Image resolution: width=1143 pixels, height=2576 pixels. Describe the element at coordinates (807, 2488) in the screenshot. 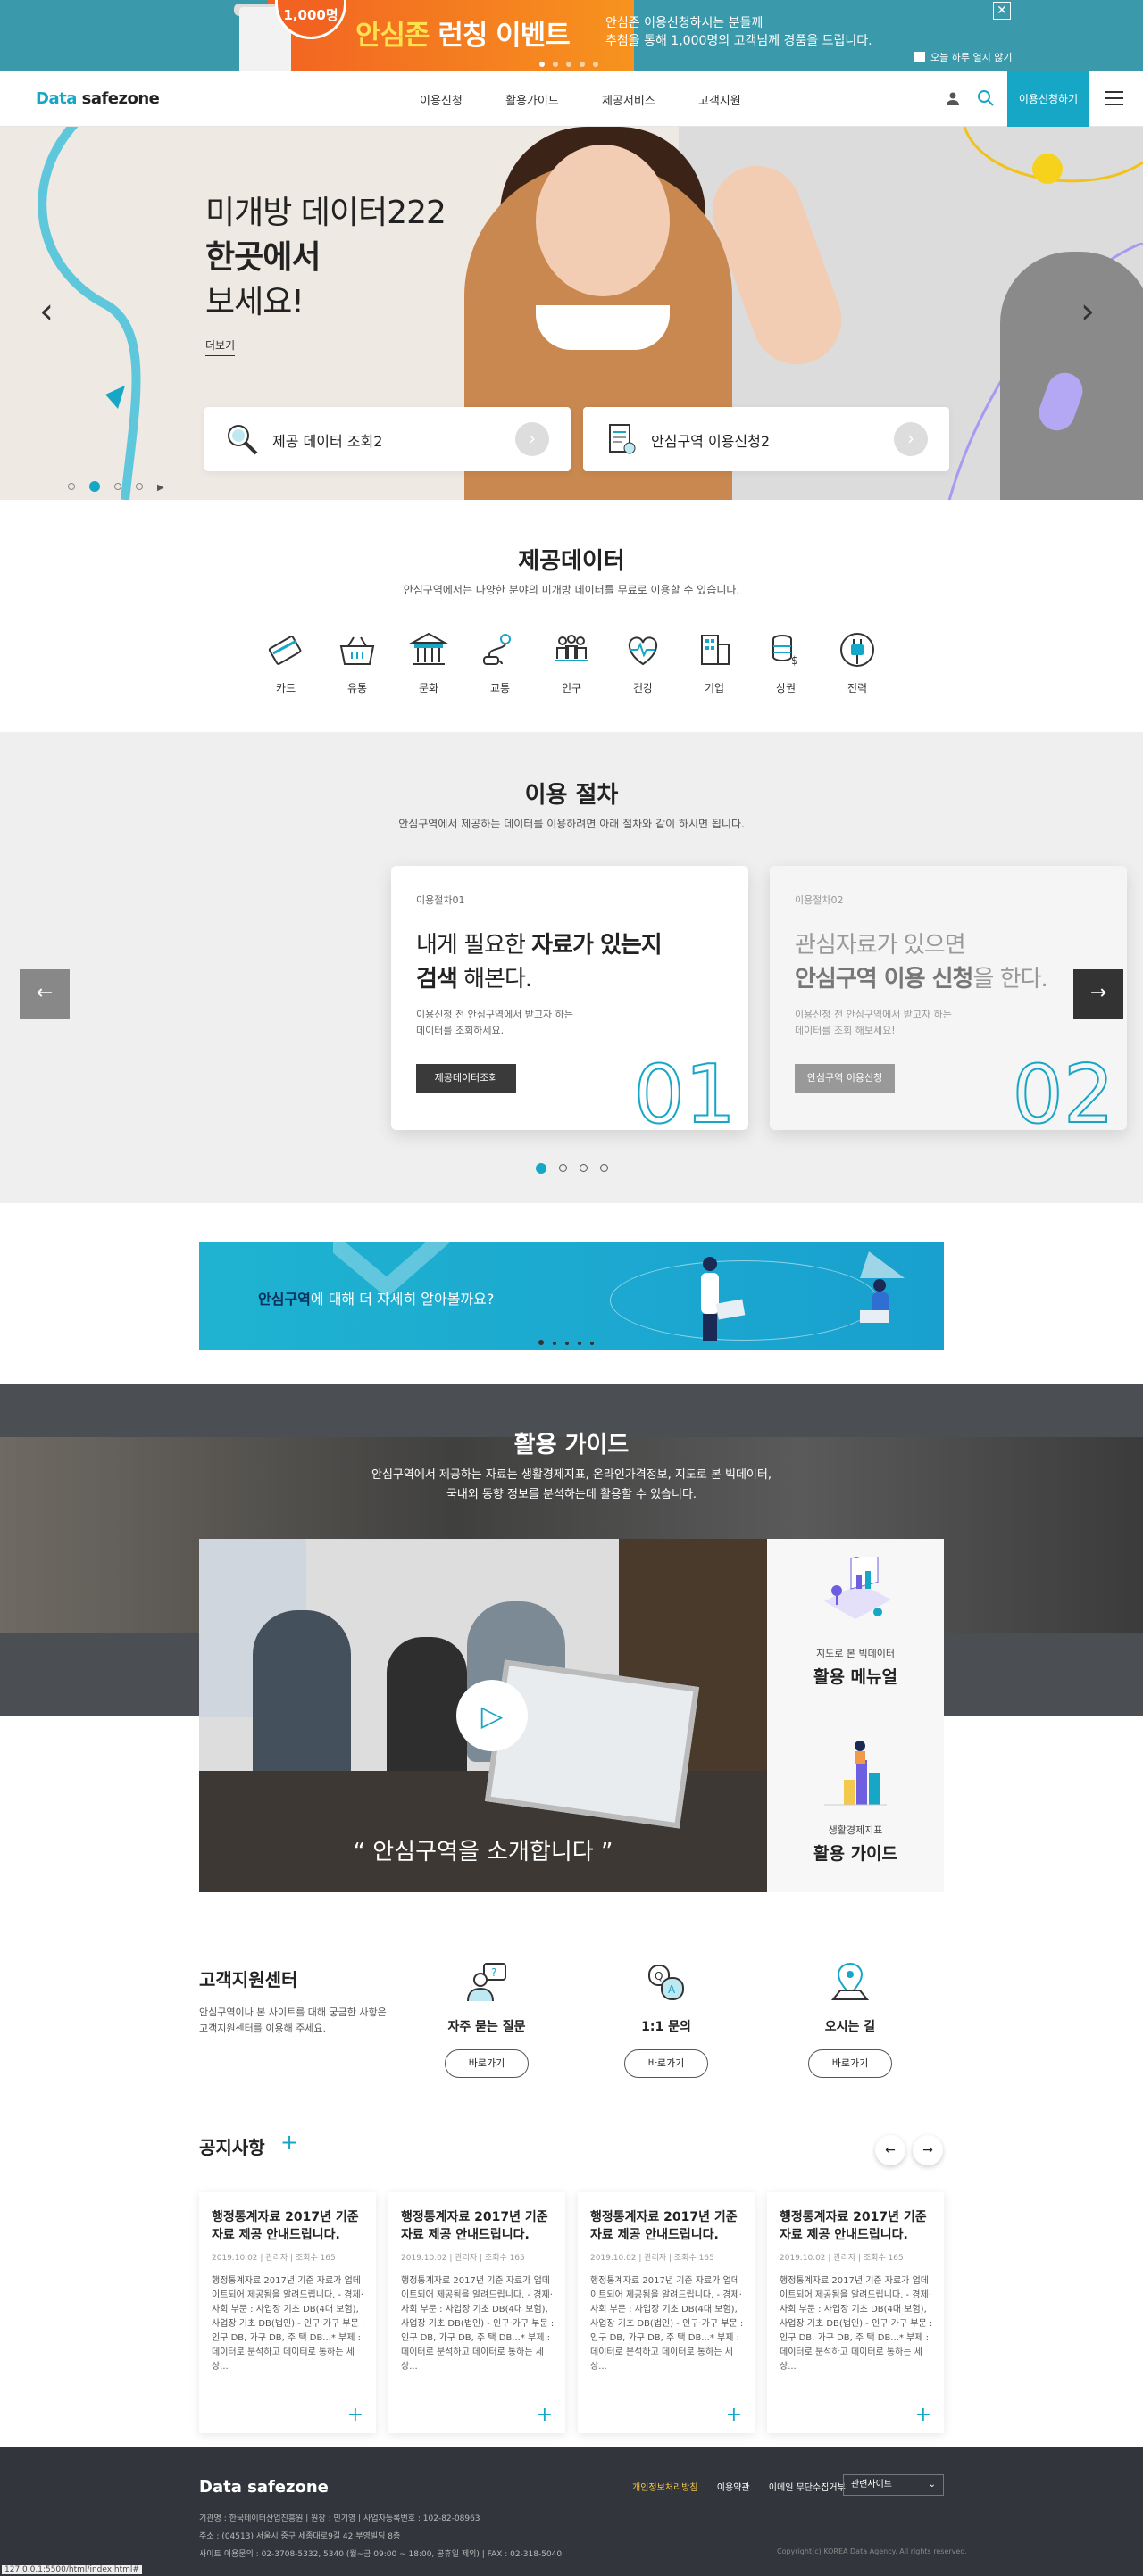

I see `email-refusal-link: 이메일 무단수집거부` at that location.